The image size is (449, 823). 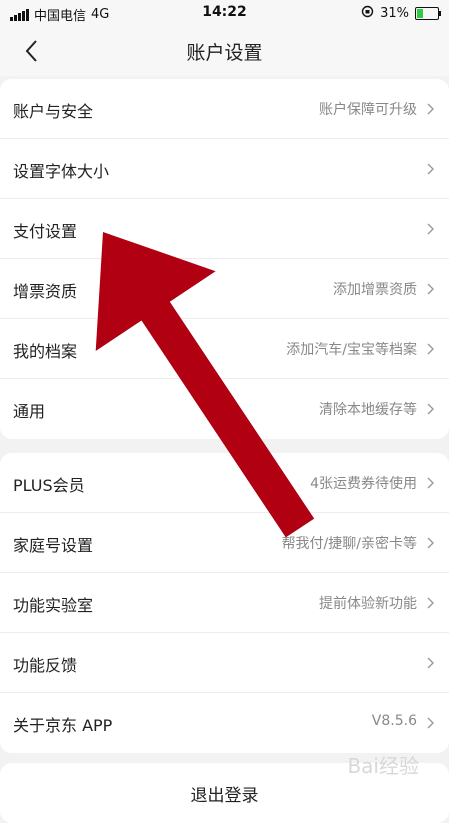 I want to click on status-bar: 中国电信 4G 14:22 31%, so click(x=224, y=13).